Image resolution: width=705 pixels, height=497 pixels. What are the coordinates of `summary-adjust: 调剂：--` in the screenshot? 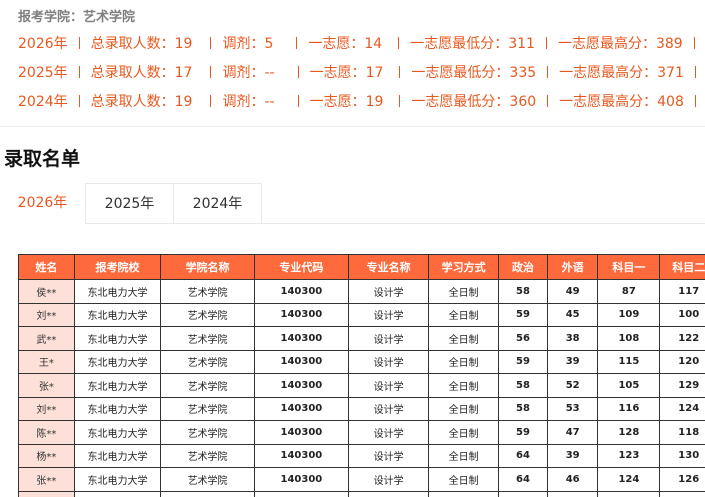 It's located at (248, 73).